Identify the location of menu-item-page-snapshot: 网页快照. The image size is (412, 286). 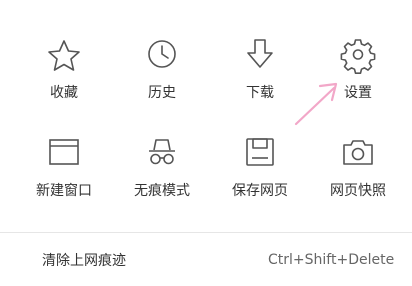
(358, 174).